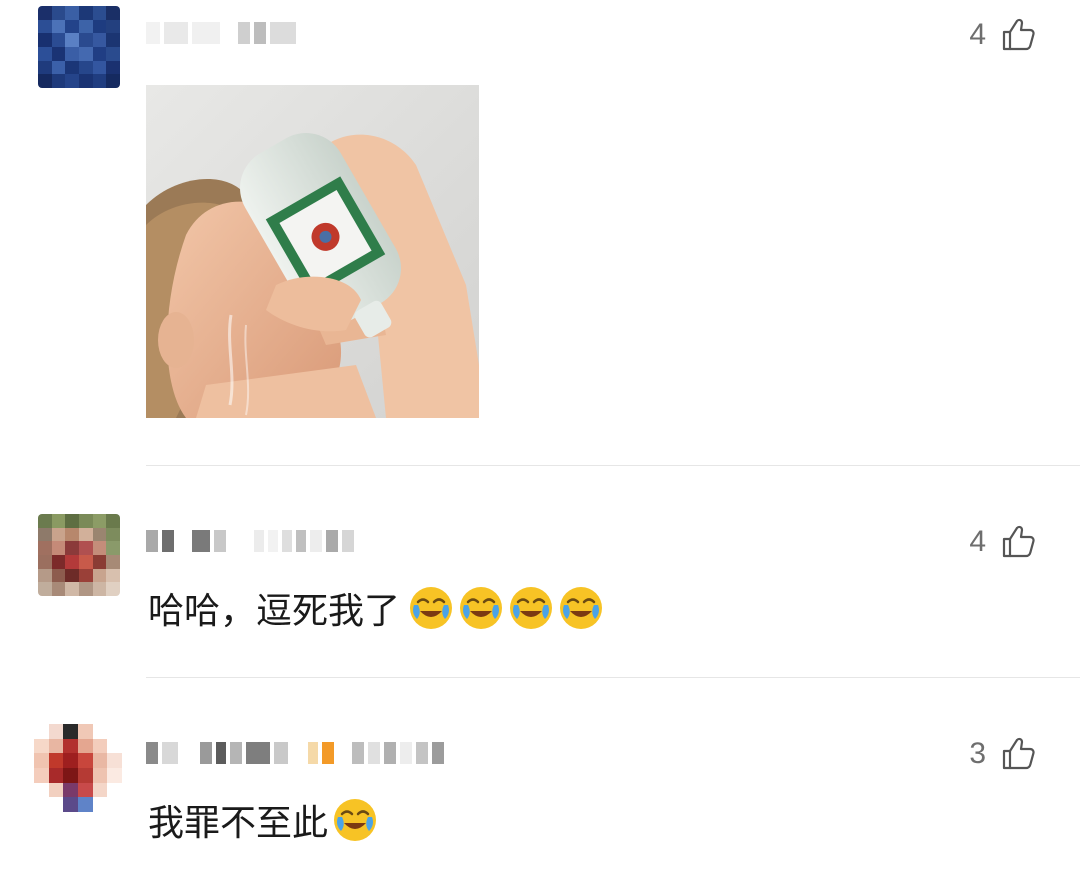  Describe the element at coordinates (238, 823) in the screenshot. I see `comment-text-content: 我罪不至此` at that location.